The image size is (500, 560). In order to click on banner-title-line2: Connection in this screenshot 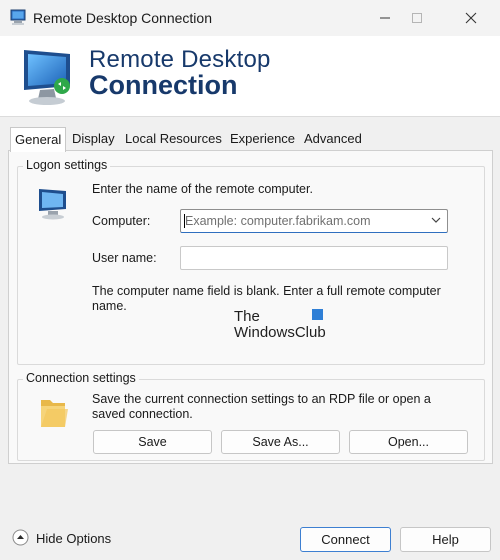, I will do `click(163, 85)`.